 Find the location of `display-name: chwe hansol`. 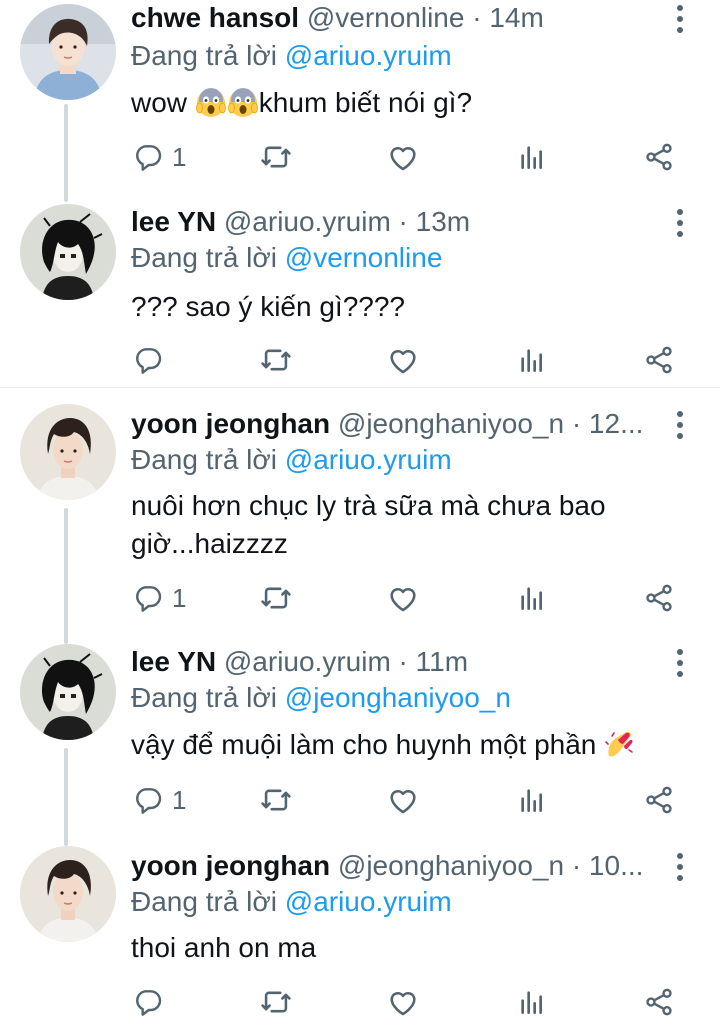

display-name: chwe hansol is located at coordinates (215, 17).